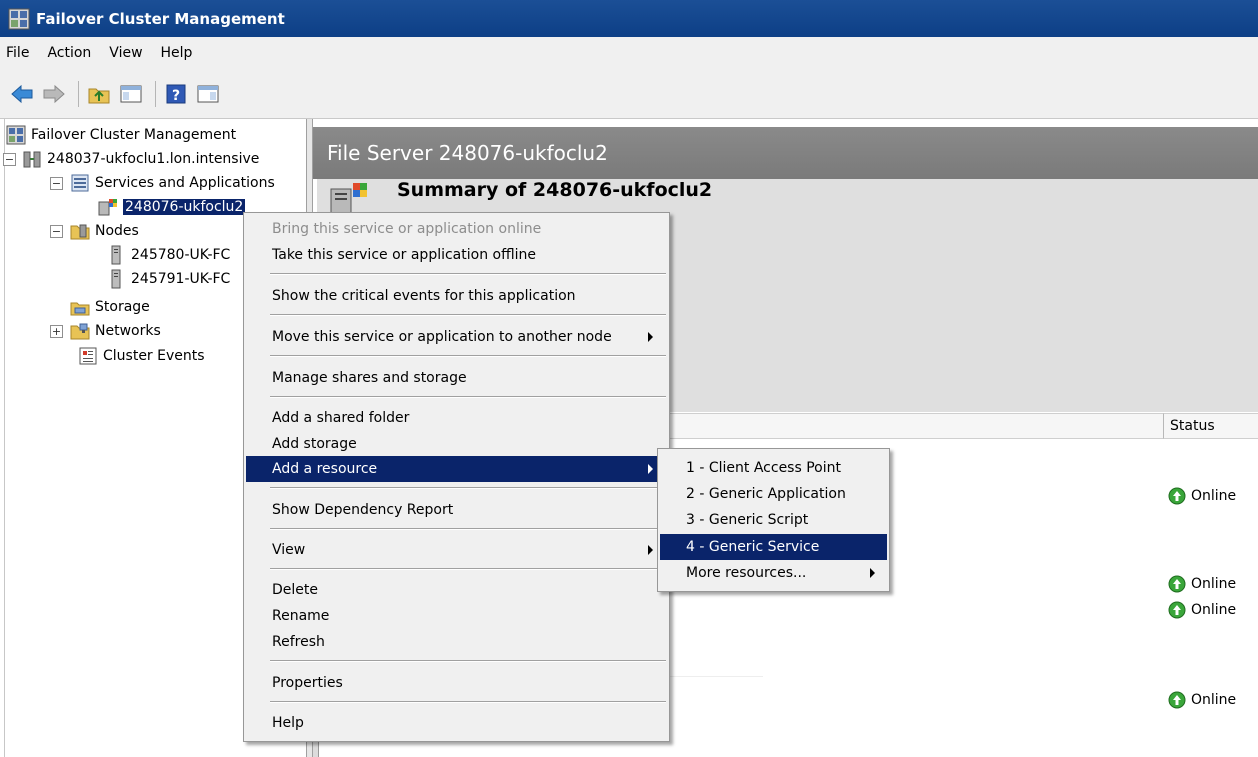  I want to click on tree-item-node-2: 245791-UK-FC, so click(168, 279).